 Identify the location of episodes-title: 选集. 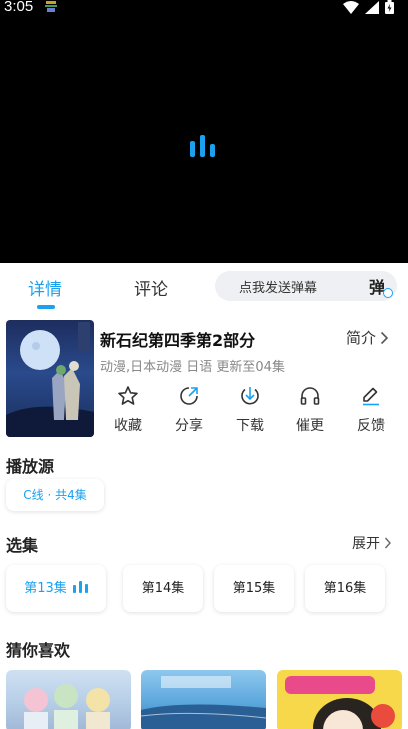
(22, 545).